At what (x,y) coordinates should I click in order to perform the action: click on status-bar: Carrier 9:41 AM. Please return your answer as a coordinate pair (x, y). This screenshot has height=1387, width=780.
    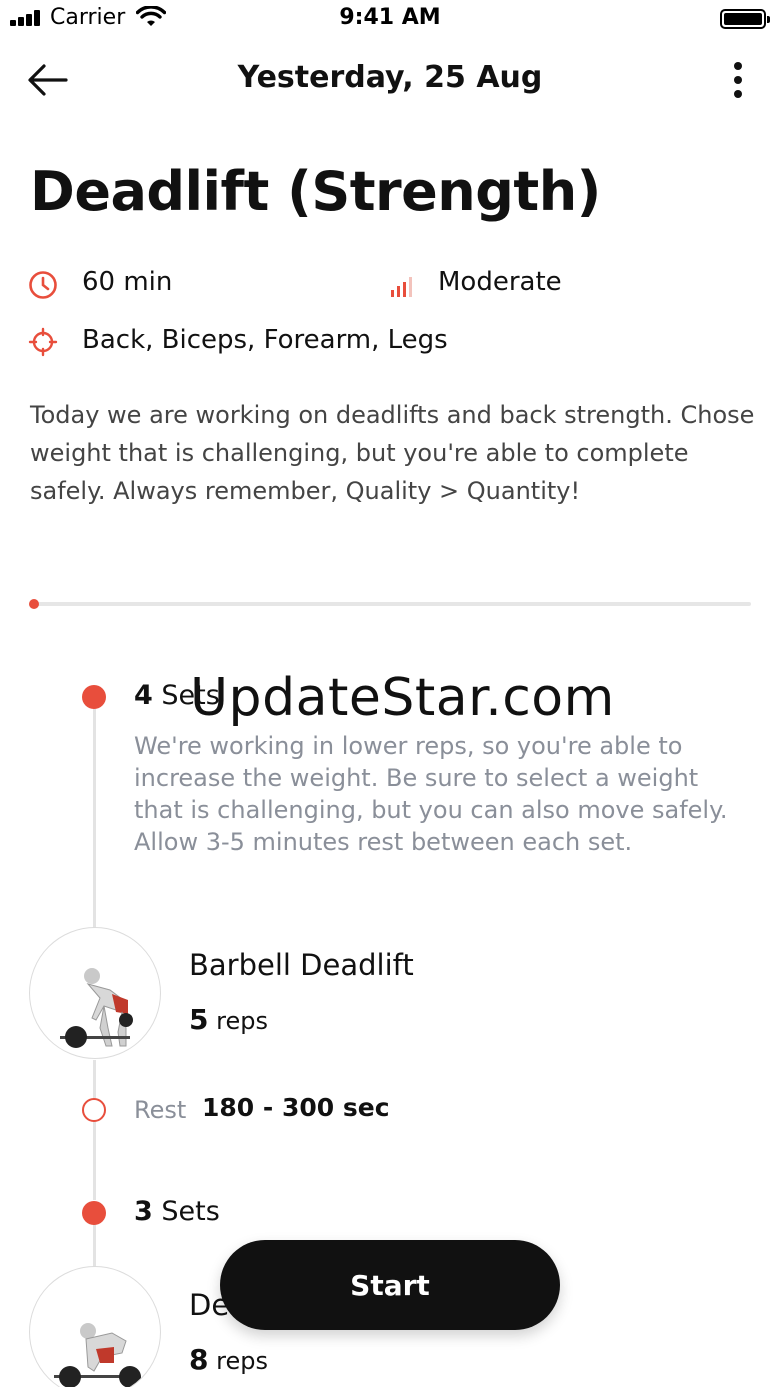
    Looking at the image, I should click on (390, 20).